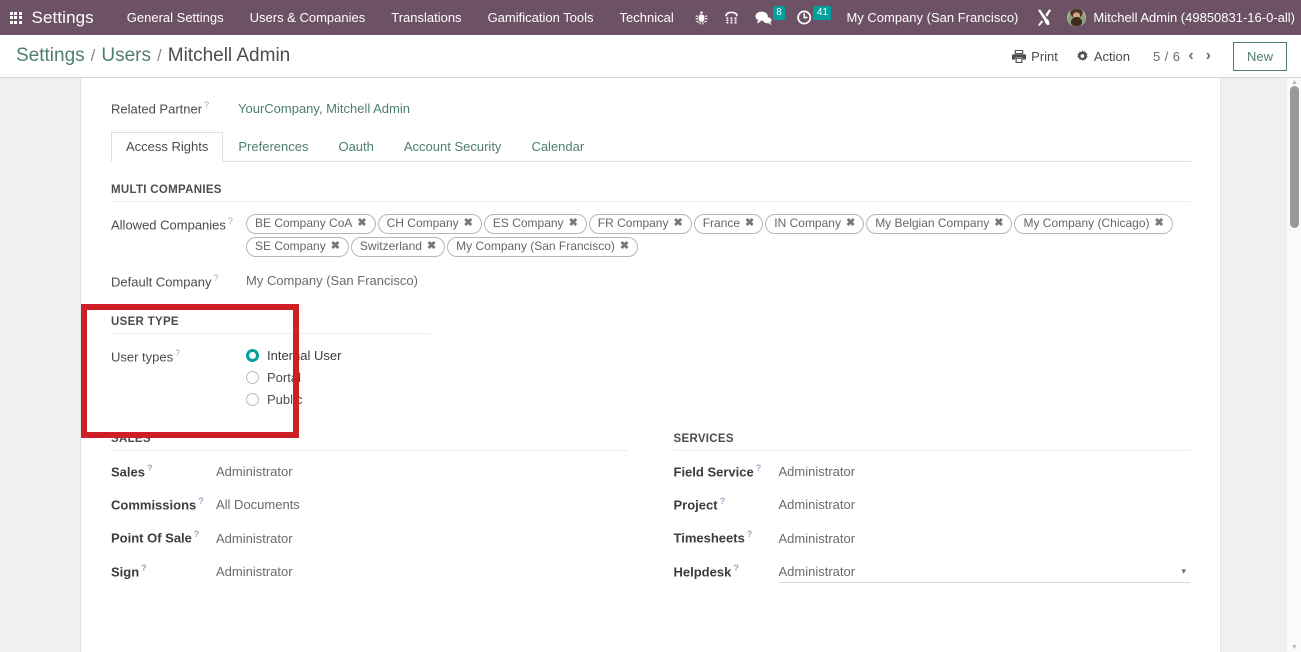 The height and width of the screenshot is (652, 1301). Describe the element at coordinates (293, 355) in the screenshot. I see `radio-internal-user: Internal User` at that location.